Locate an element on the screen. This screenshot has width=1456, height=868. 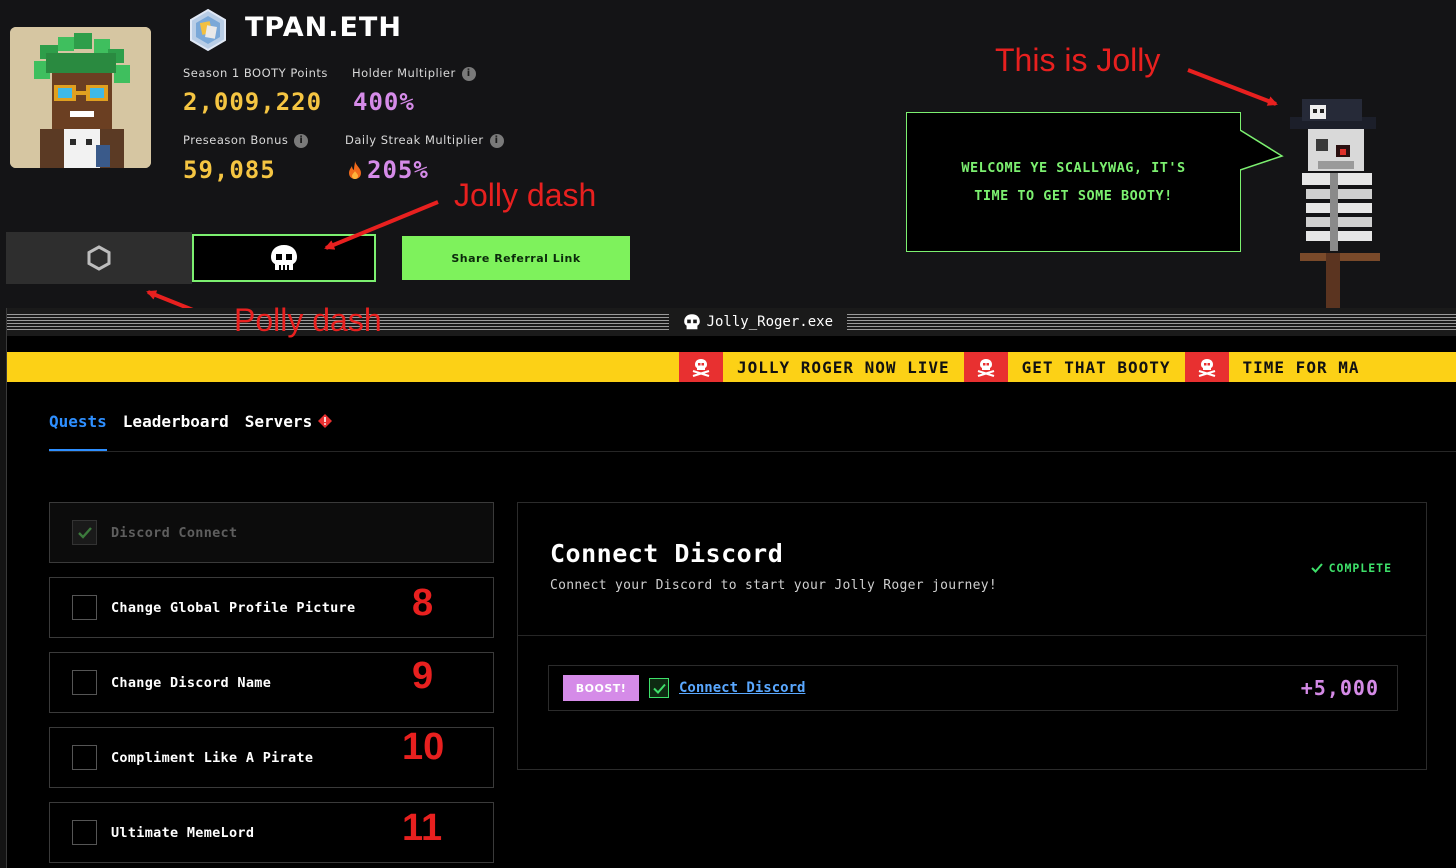
tab-servers-label: Servers is located at coordinates (278, 421).